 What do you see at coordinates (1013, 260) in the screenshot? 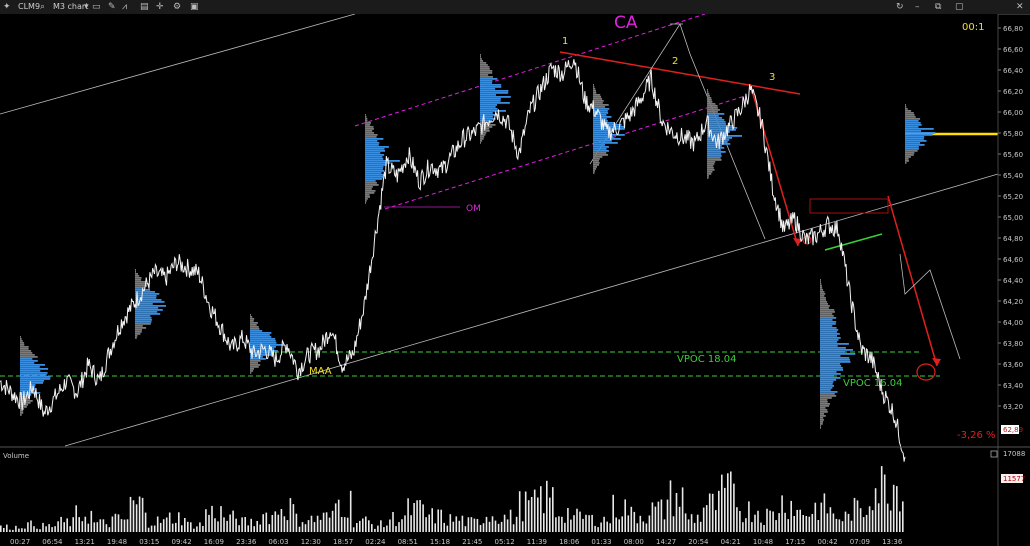
I see `price-tick-label: 64,60` at bounding box center [1013, 260].